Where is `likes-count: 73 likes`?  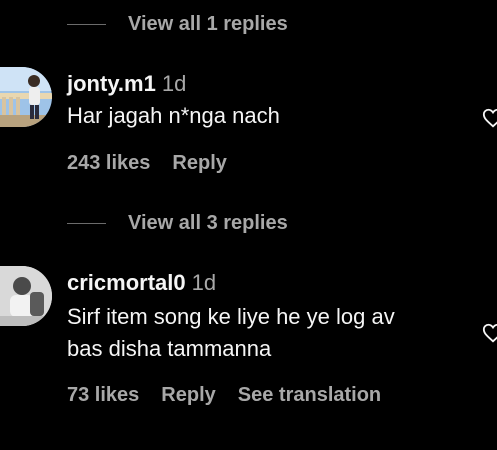
likes-count: 73 likes is located at coordinates (103, 395).